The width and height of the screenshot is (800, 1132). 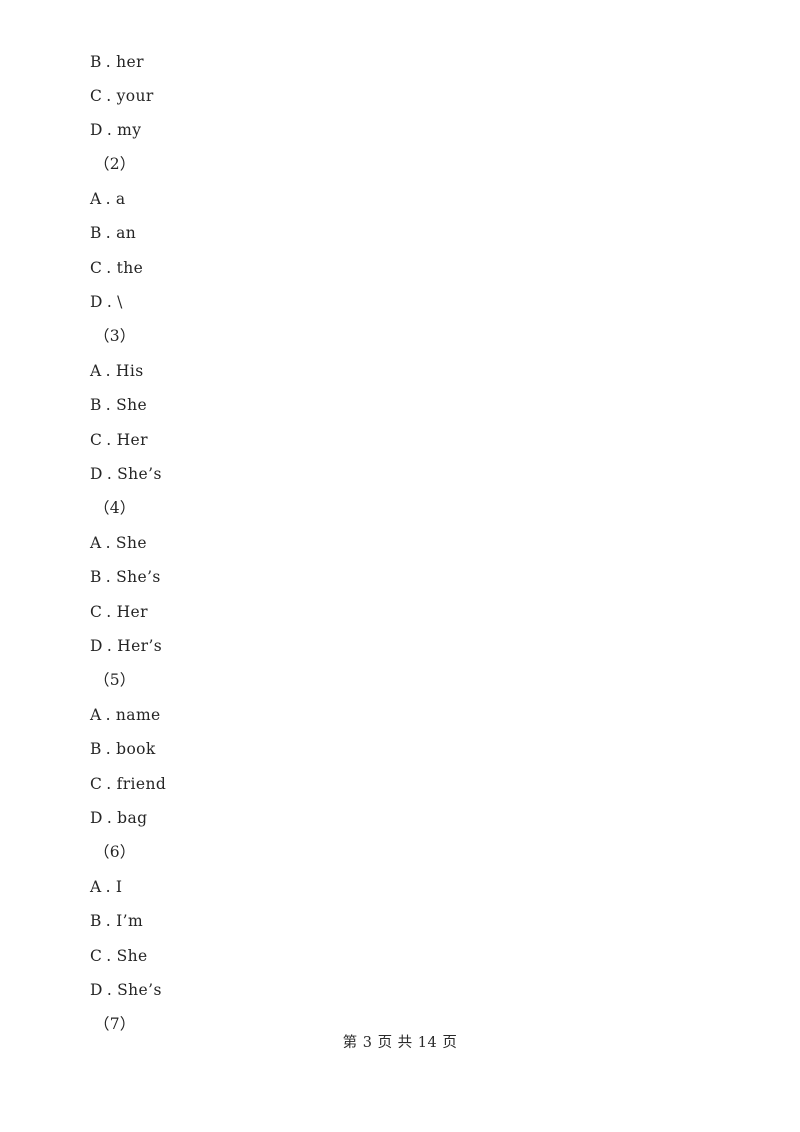 I want to click on answer-option: C. friend, so click(x=128, y=784).